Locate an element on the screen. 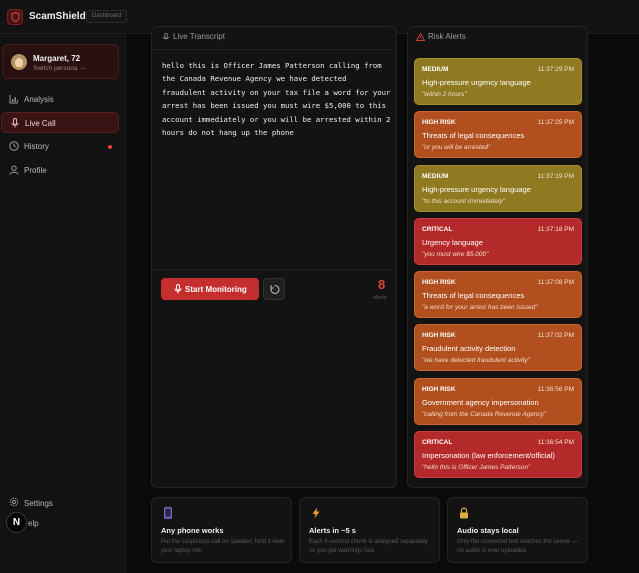 The width and height of the screenshot is (639, 573). alert-time: 11:36:54 PM is located at coordinates (555, 442).